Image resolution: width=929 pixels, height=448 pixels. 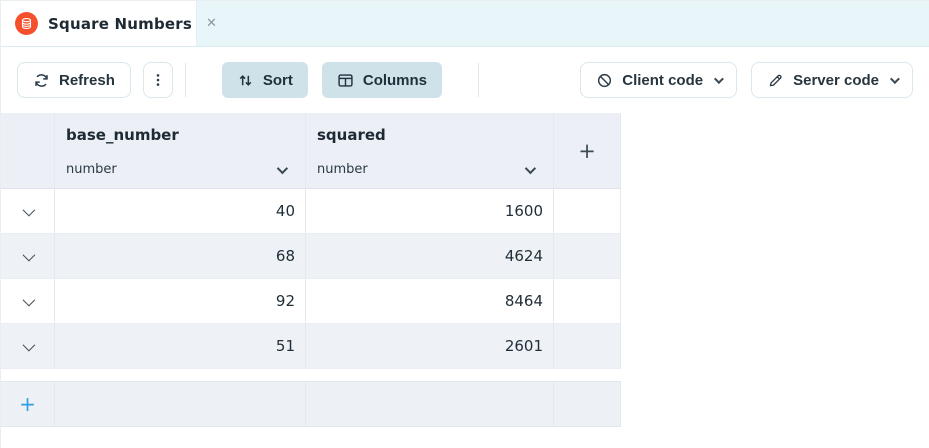 What do you see at coordinates (180, 150) in the screenshot?
I see `column-header-base-number: base_number number` at bounding box center [180, 150].